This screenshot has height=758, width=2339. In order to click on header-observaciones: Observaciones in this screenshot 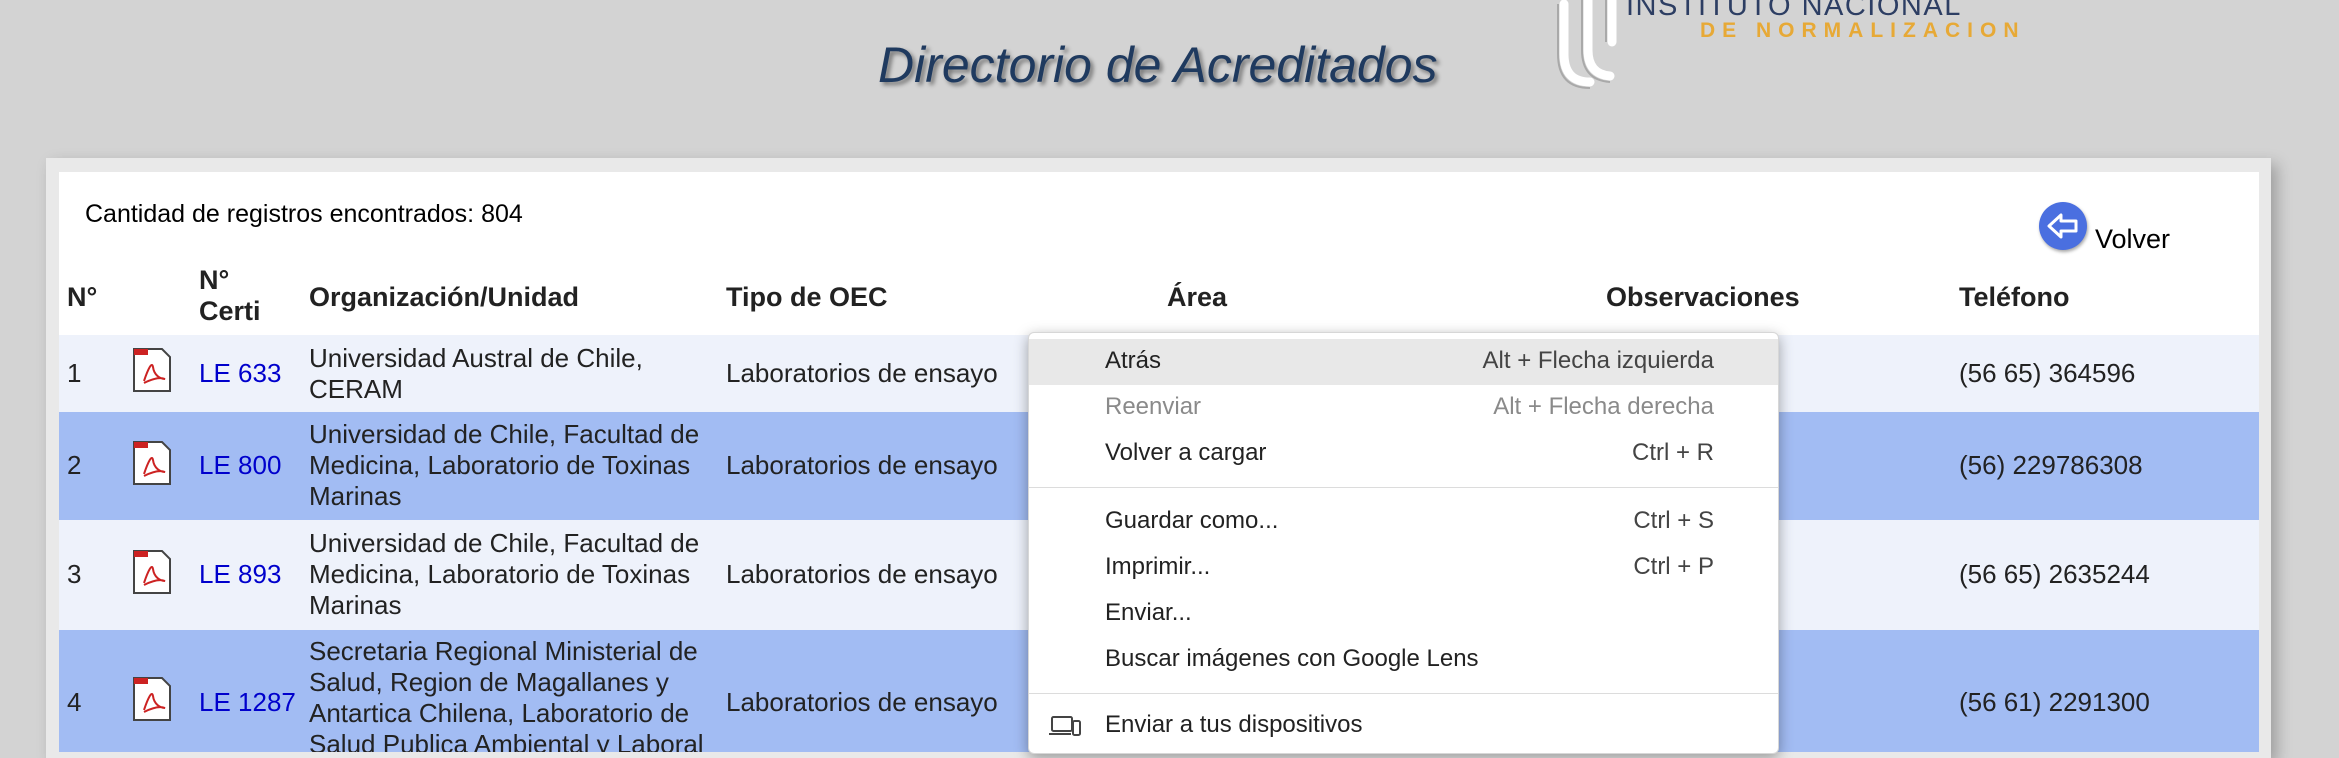, I will do `click(1703, 297)`.